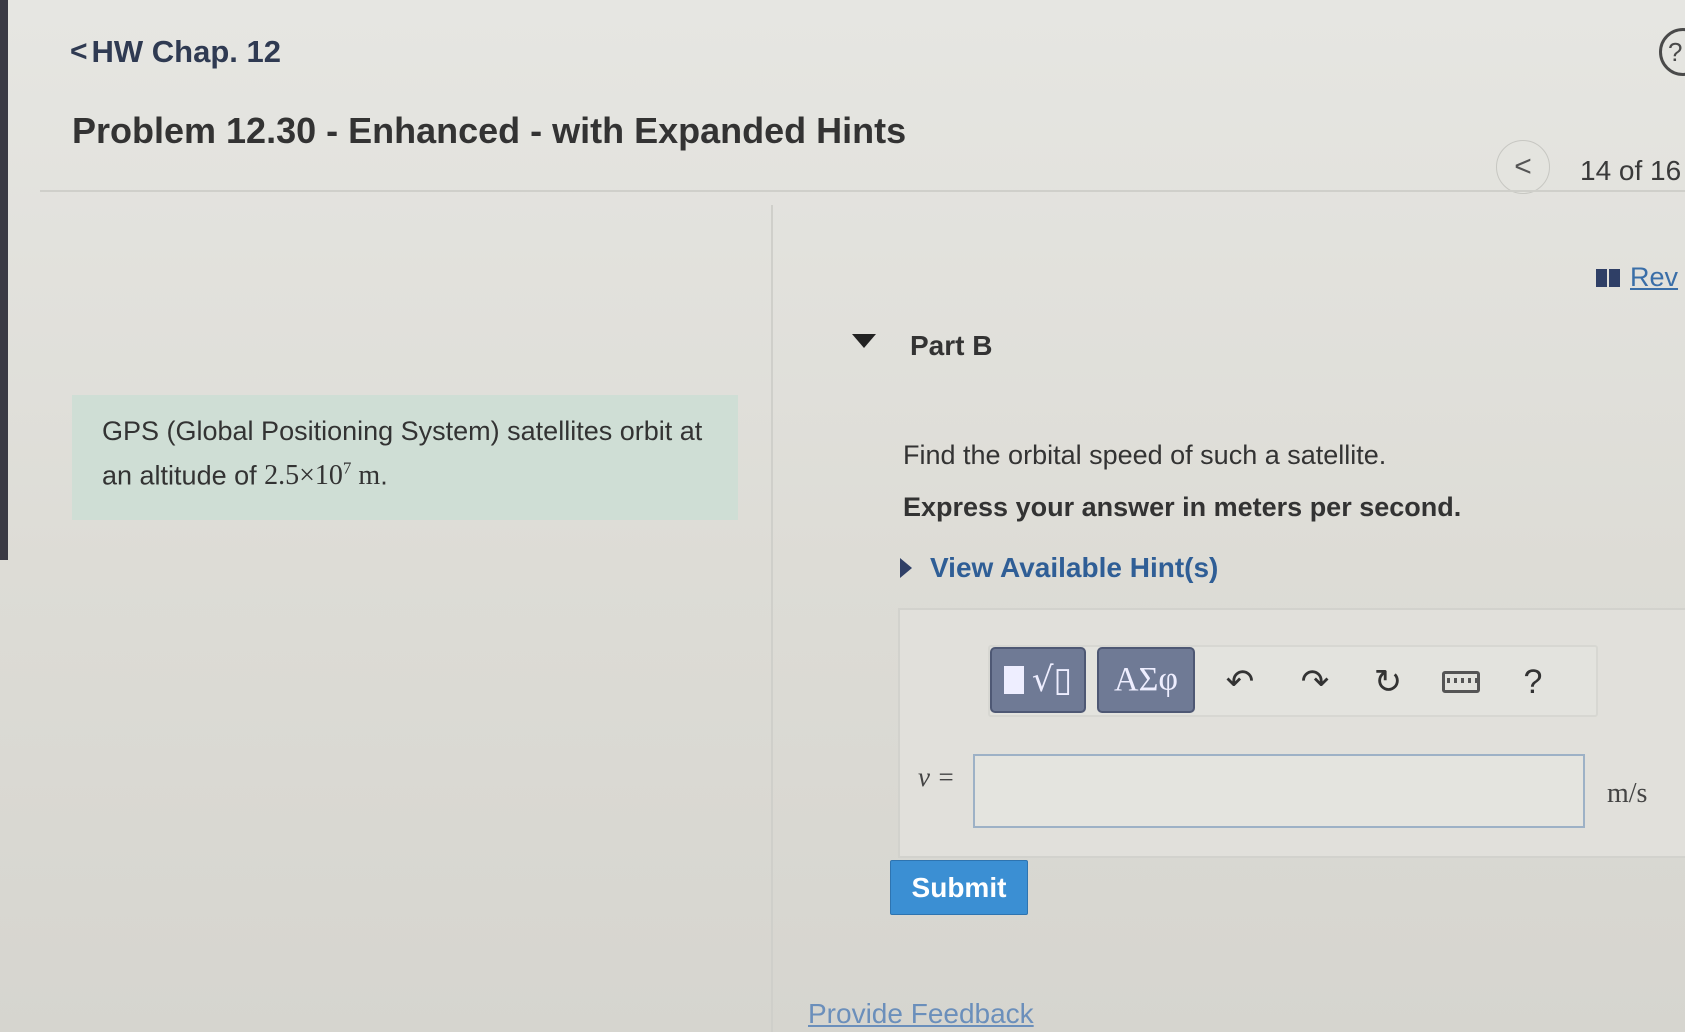 The image size is (1685, 1032). I want to click on altitude-value: 2.5×107 m, so click(322, 475).